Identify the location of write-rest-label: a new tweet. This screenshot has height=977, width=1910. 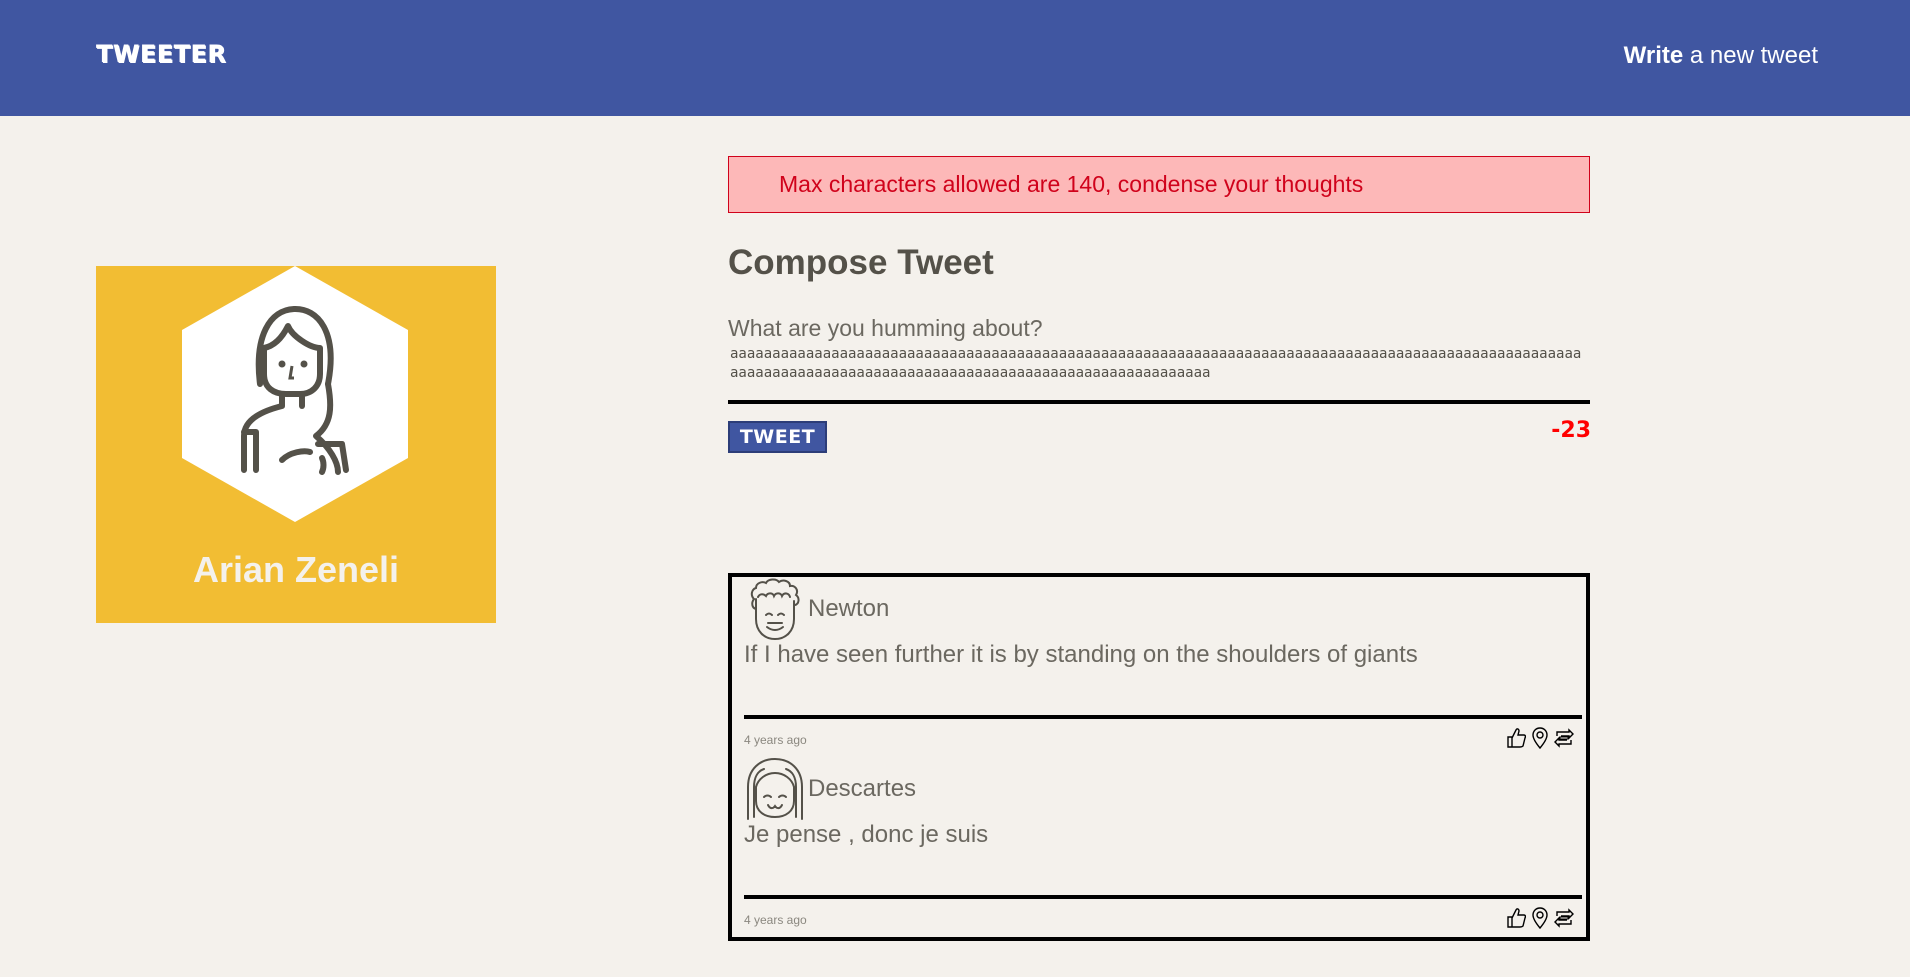
(1750, 55).